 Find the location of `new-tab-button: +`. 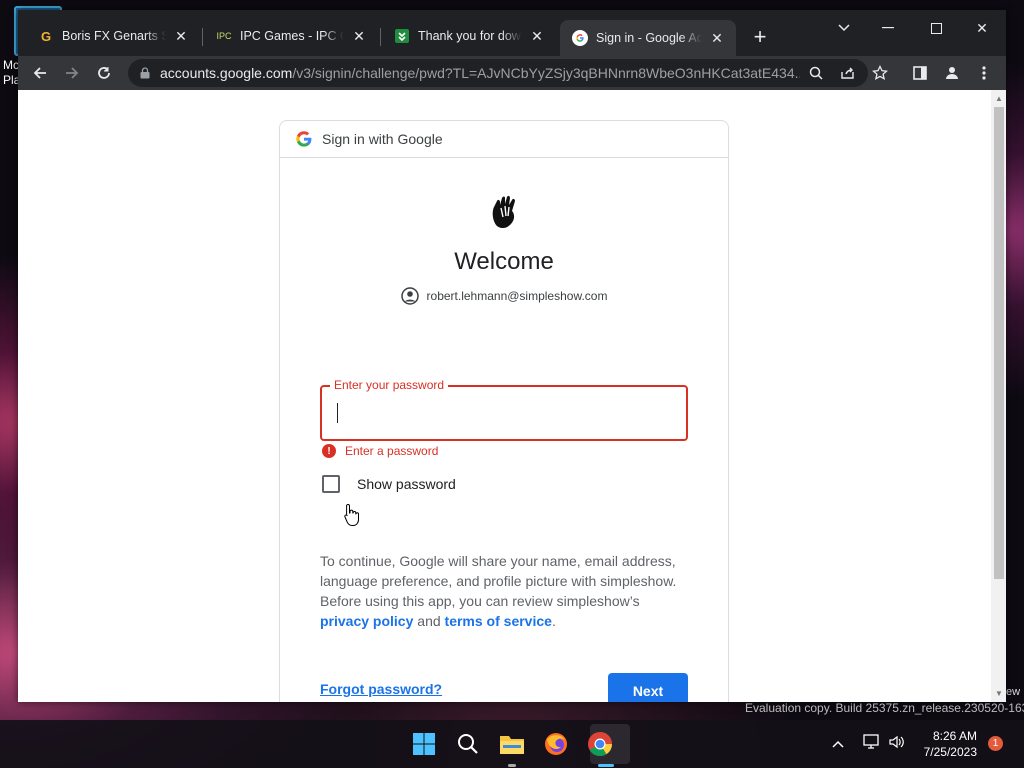

new-tab-button: + is located at coordinates (760, 36).